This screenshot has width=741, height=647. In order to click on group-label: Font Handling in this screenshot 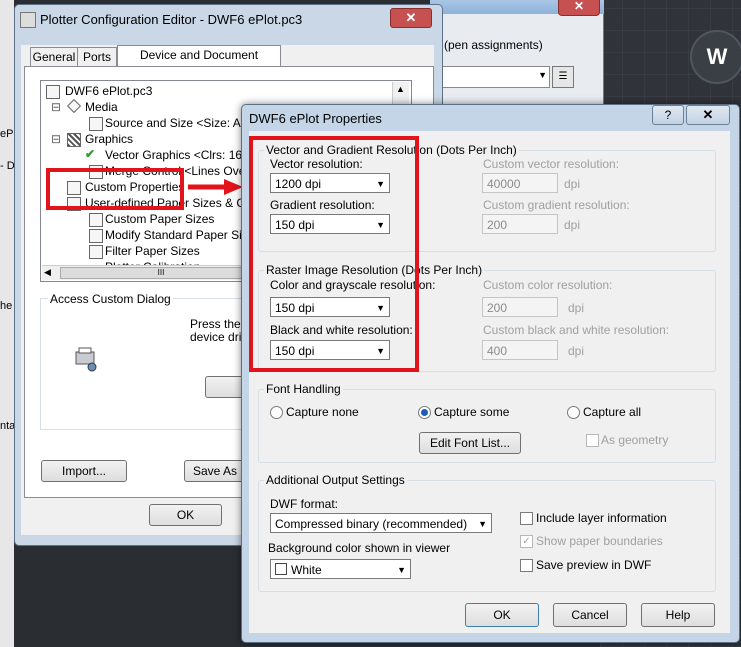, I will do `click(303, 389)`.